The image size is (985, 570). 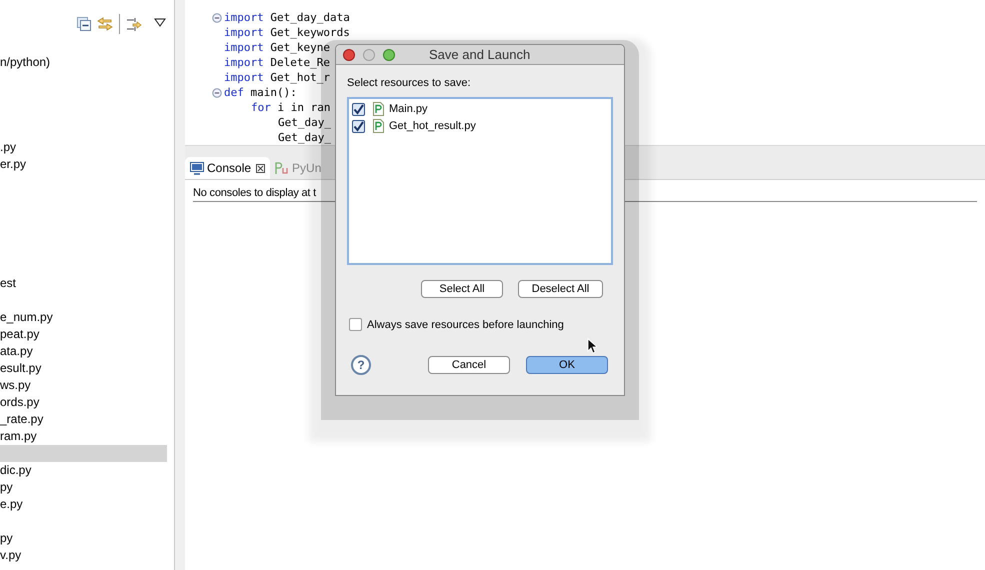 What do you see at coordinates (83, 385) in the screenshot?
I see `tree-row: ws.py` at bounding box center [83, 385].